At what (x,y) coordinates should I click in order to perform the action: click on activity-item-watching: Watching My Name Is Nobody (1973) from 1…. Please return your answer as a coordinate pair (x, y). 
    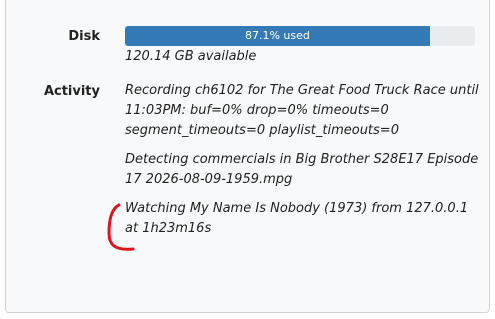
    Looking at the image, I should click on (297, 218).